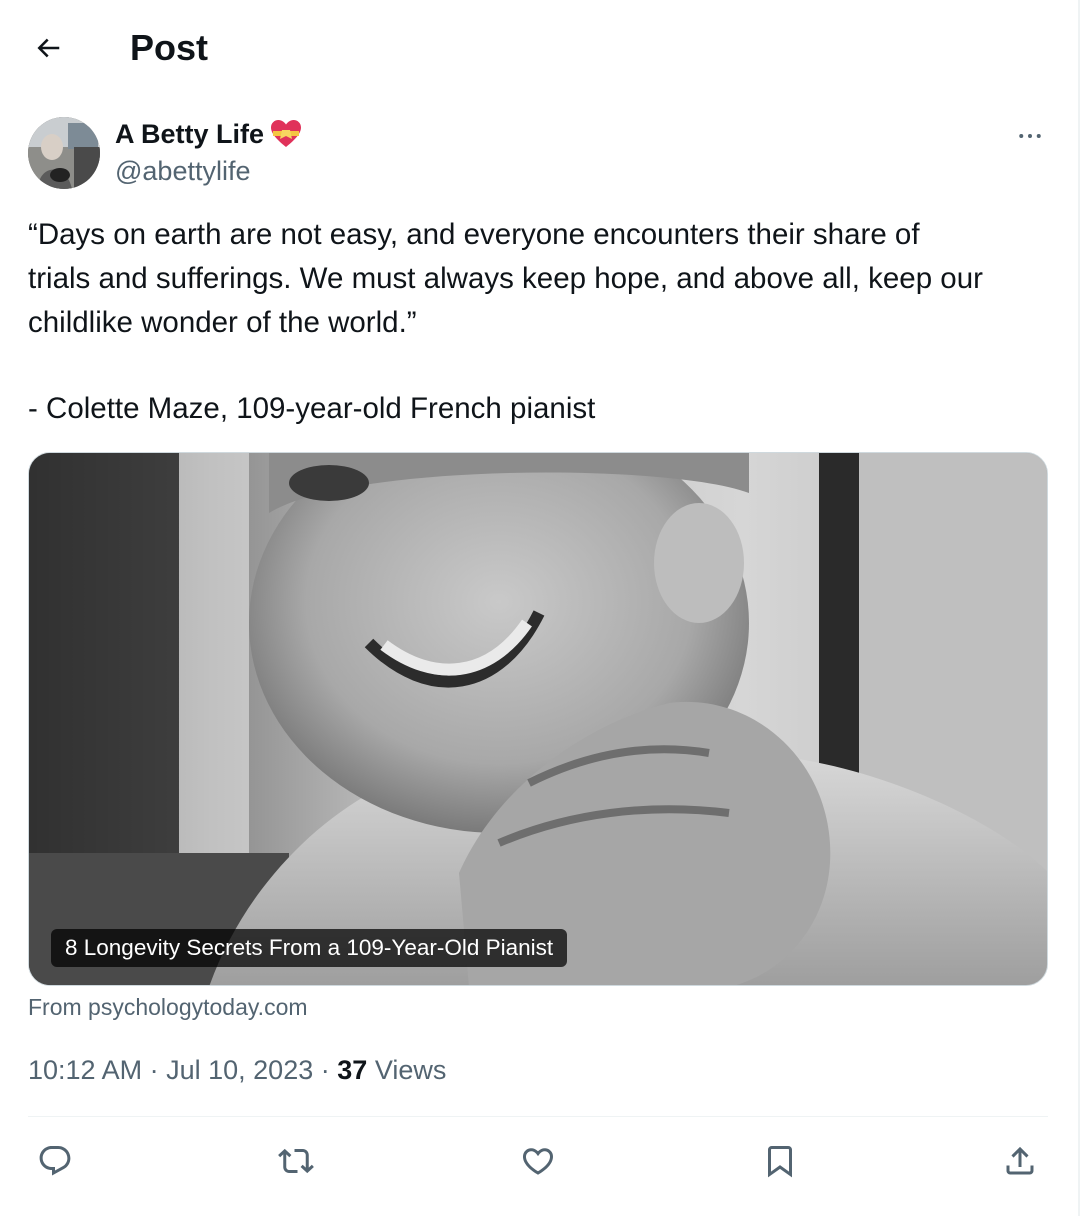 The width and height of the screenshot is (1080, 1216). I want to click on heart-with-ribbon-icon, so click(286, 133).